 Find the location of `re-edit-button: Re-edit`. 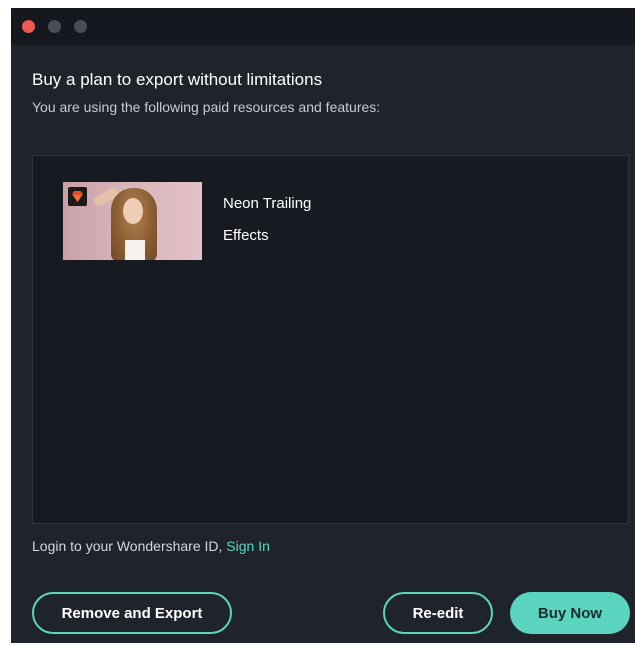

re-edit-button: Re-edit is located at coordinates (438, 613).